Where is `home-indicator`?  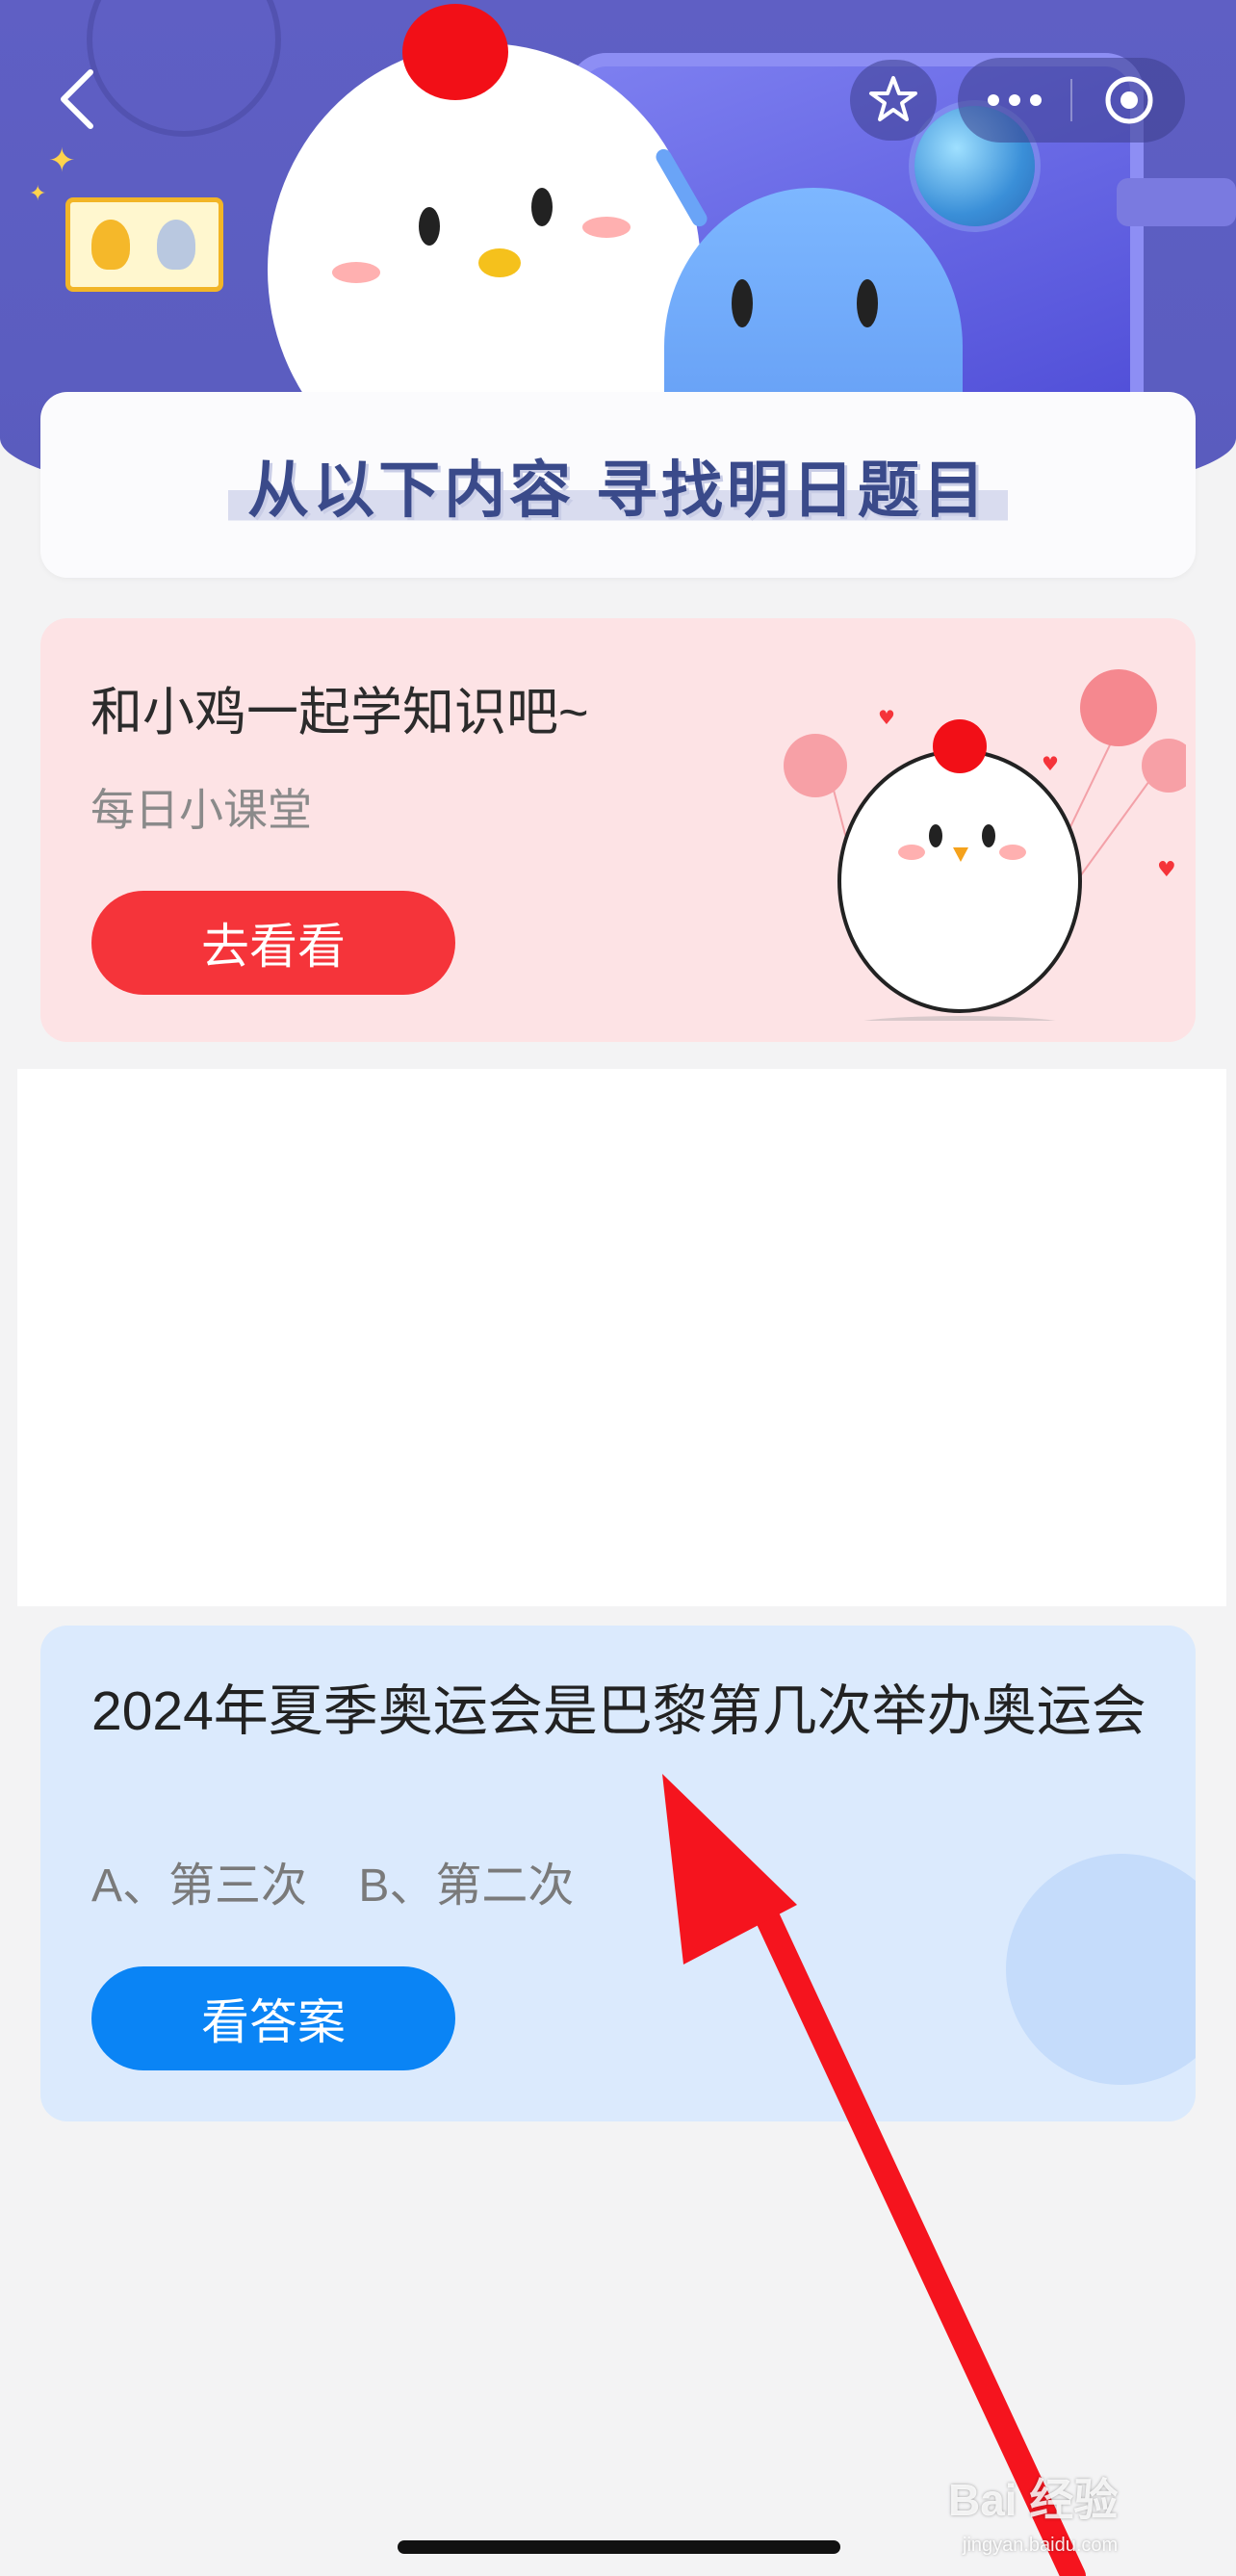
home-indicator is located at coordinates (619, 2547).